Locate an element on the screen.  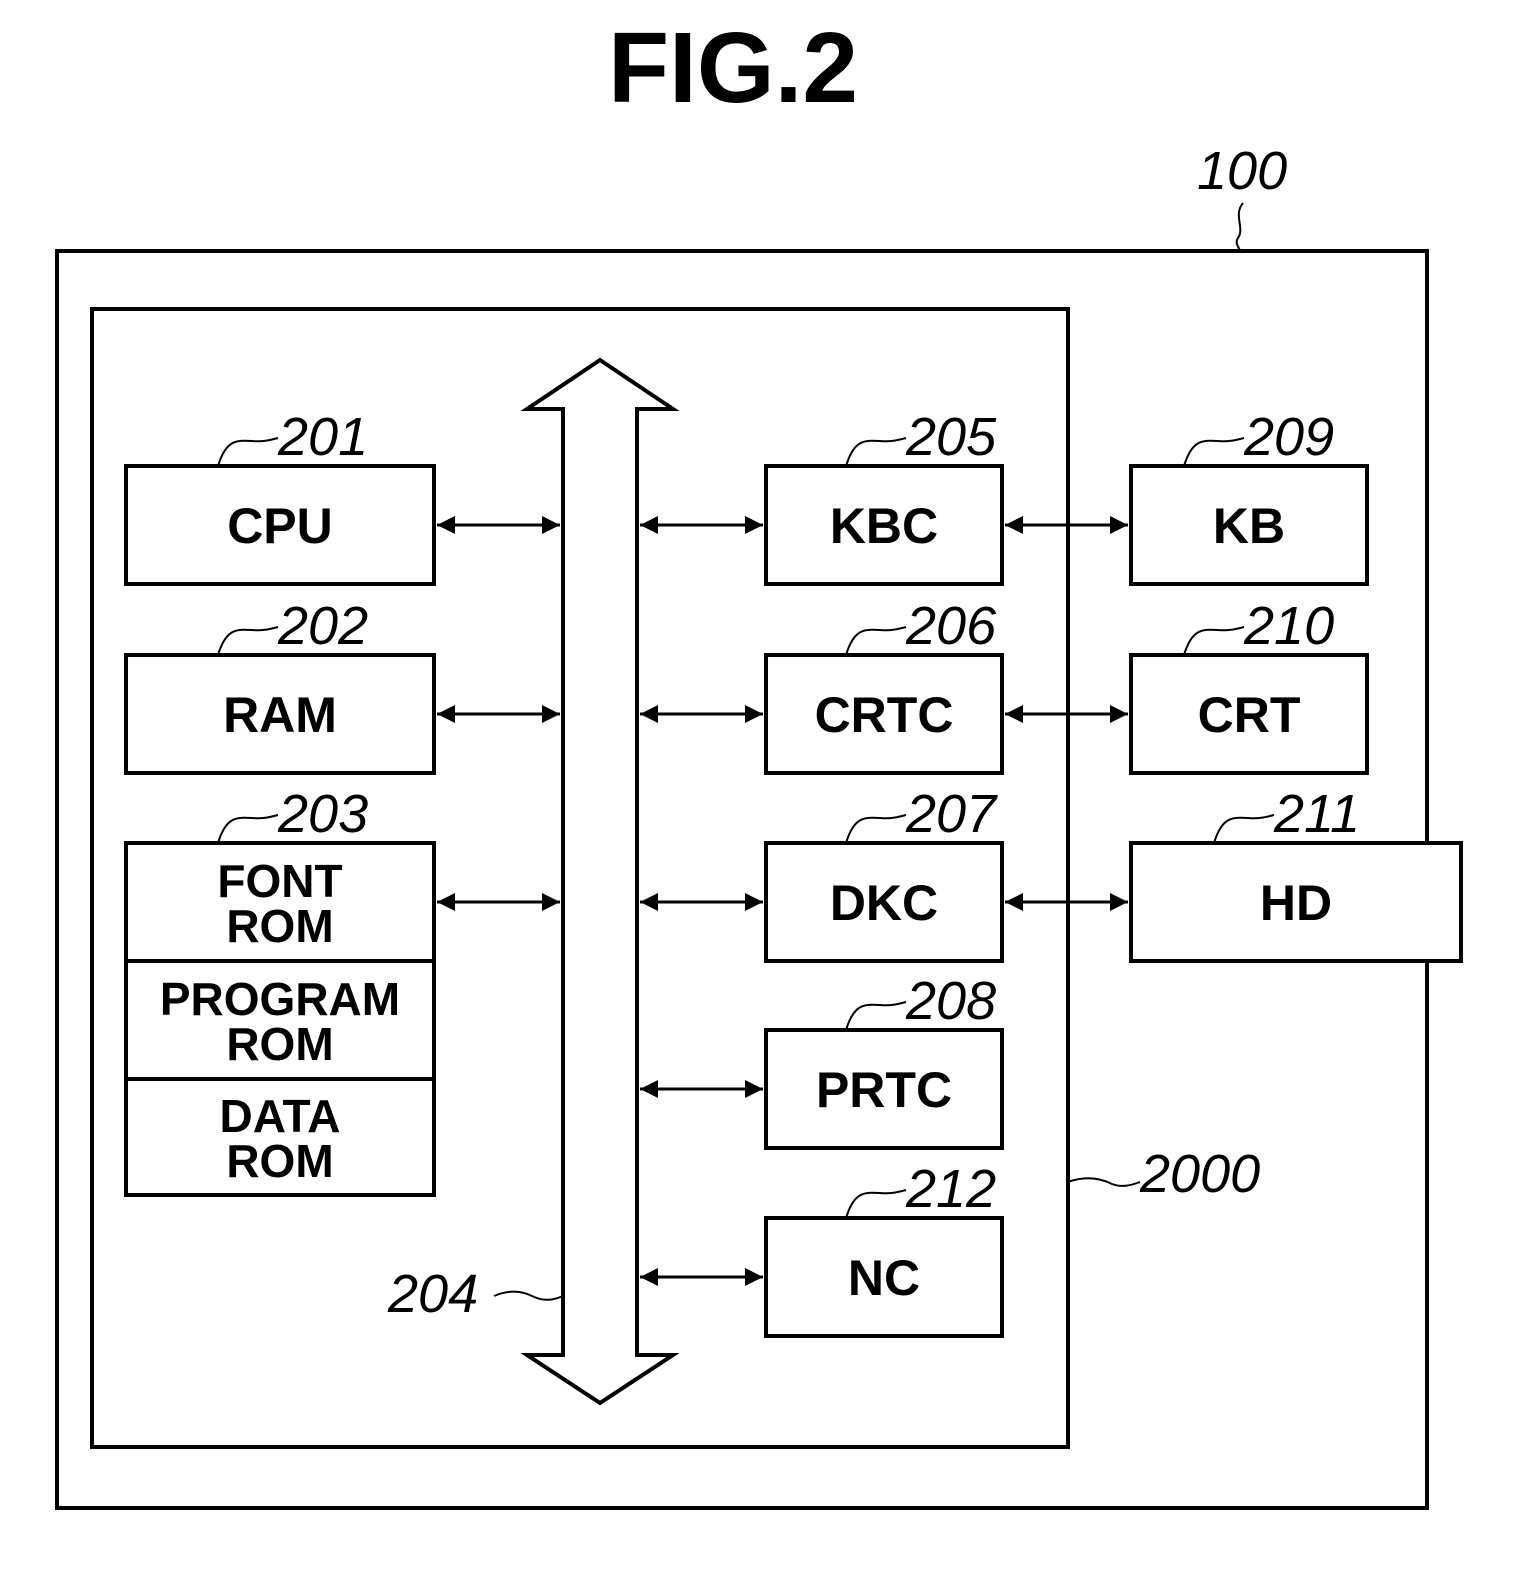
program-rom-label-line2: ROM is located at coordinates (279, 1044).